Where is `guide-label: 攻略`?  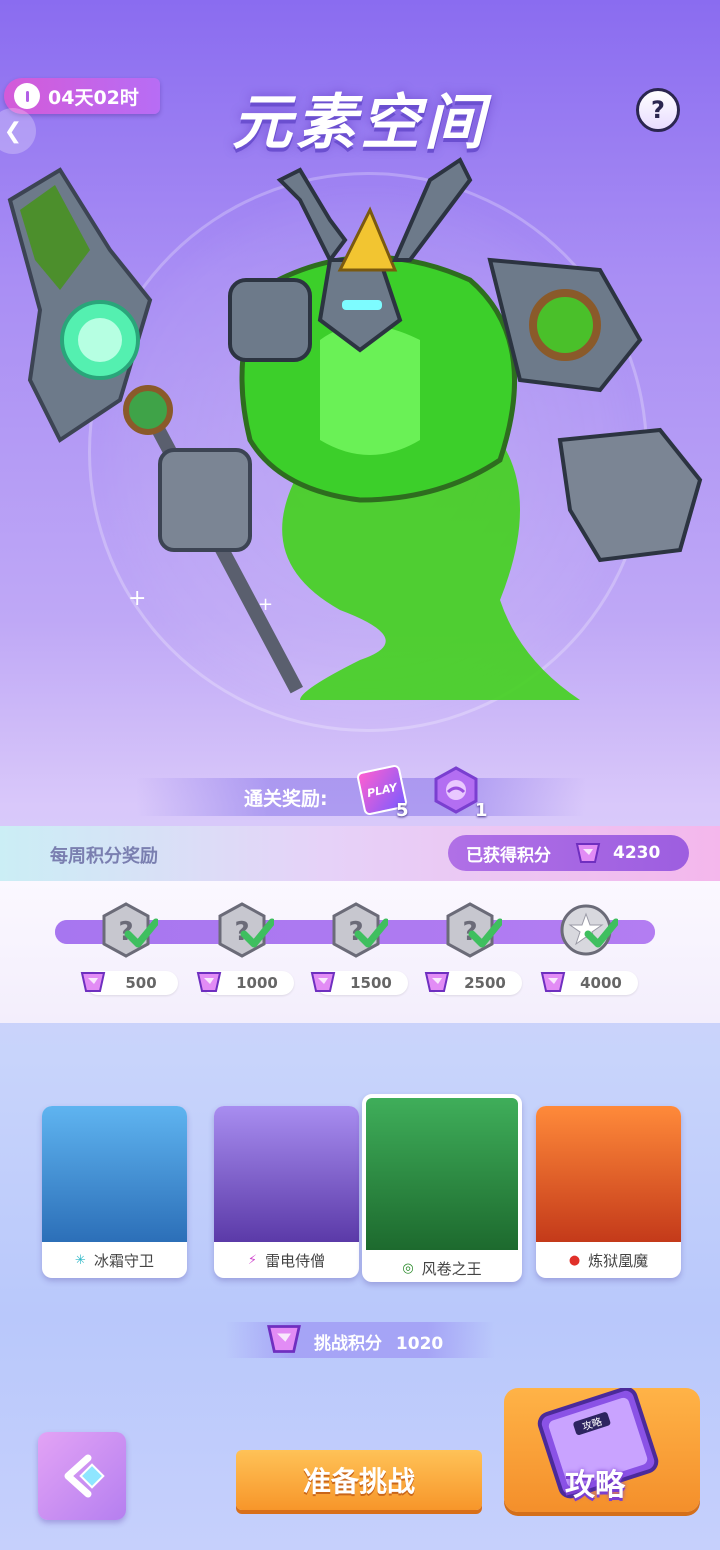 guide-label: 攻略 is located at coordinates (595, 1485).